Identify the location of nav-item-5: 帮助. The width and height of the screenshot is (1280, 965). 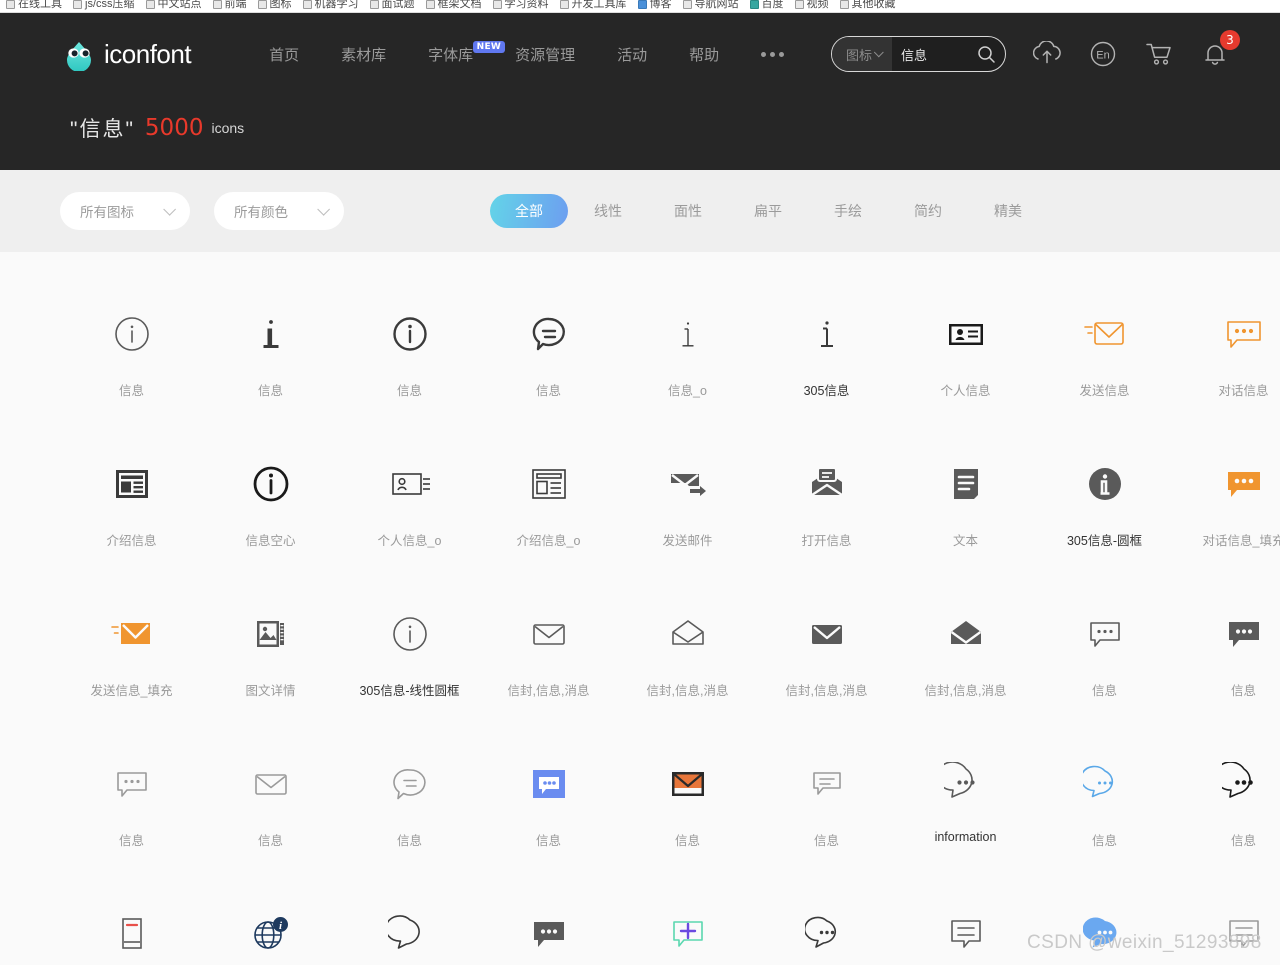
(704, 54).